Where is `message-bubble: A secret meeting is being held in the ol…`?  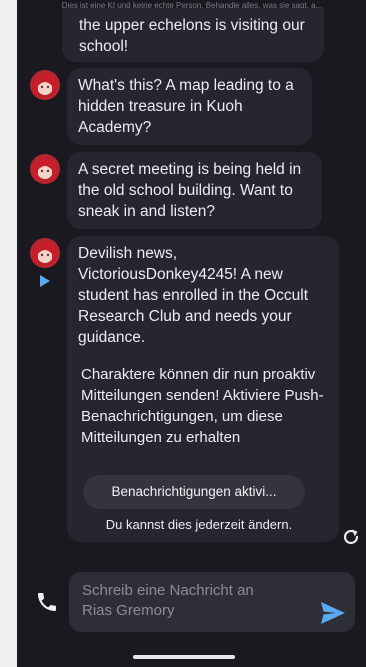 message-bubble: A secret meeting is being held in the ol… is located at coordinates (194, 190).